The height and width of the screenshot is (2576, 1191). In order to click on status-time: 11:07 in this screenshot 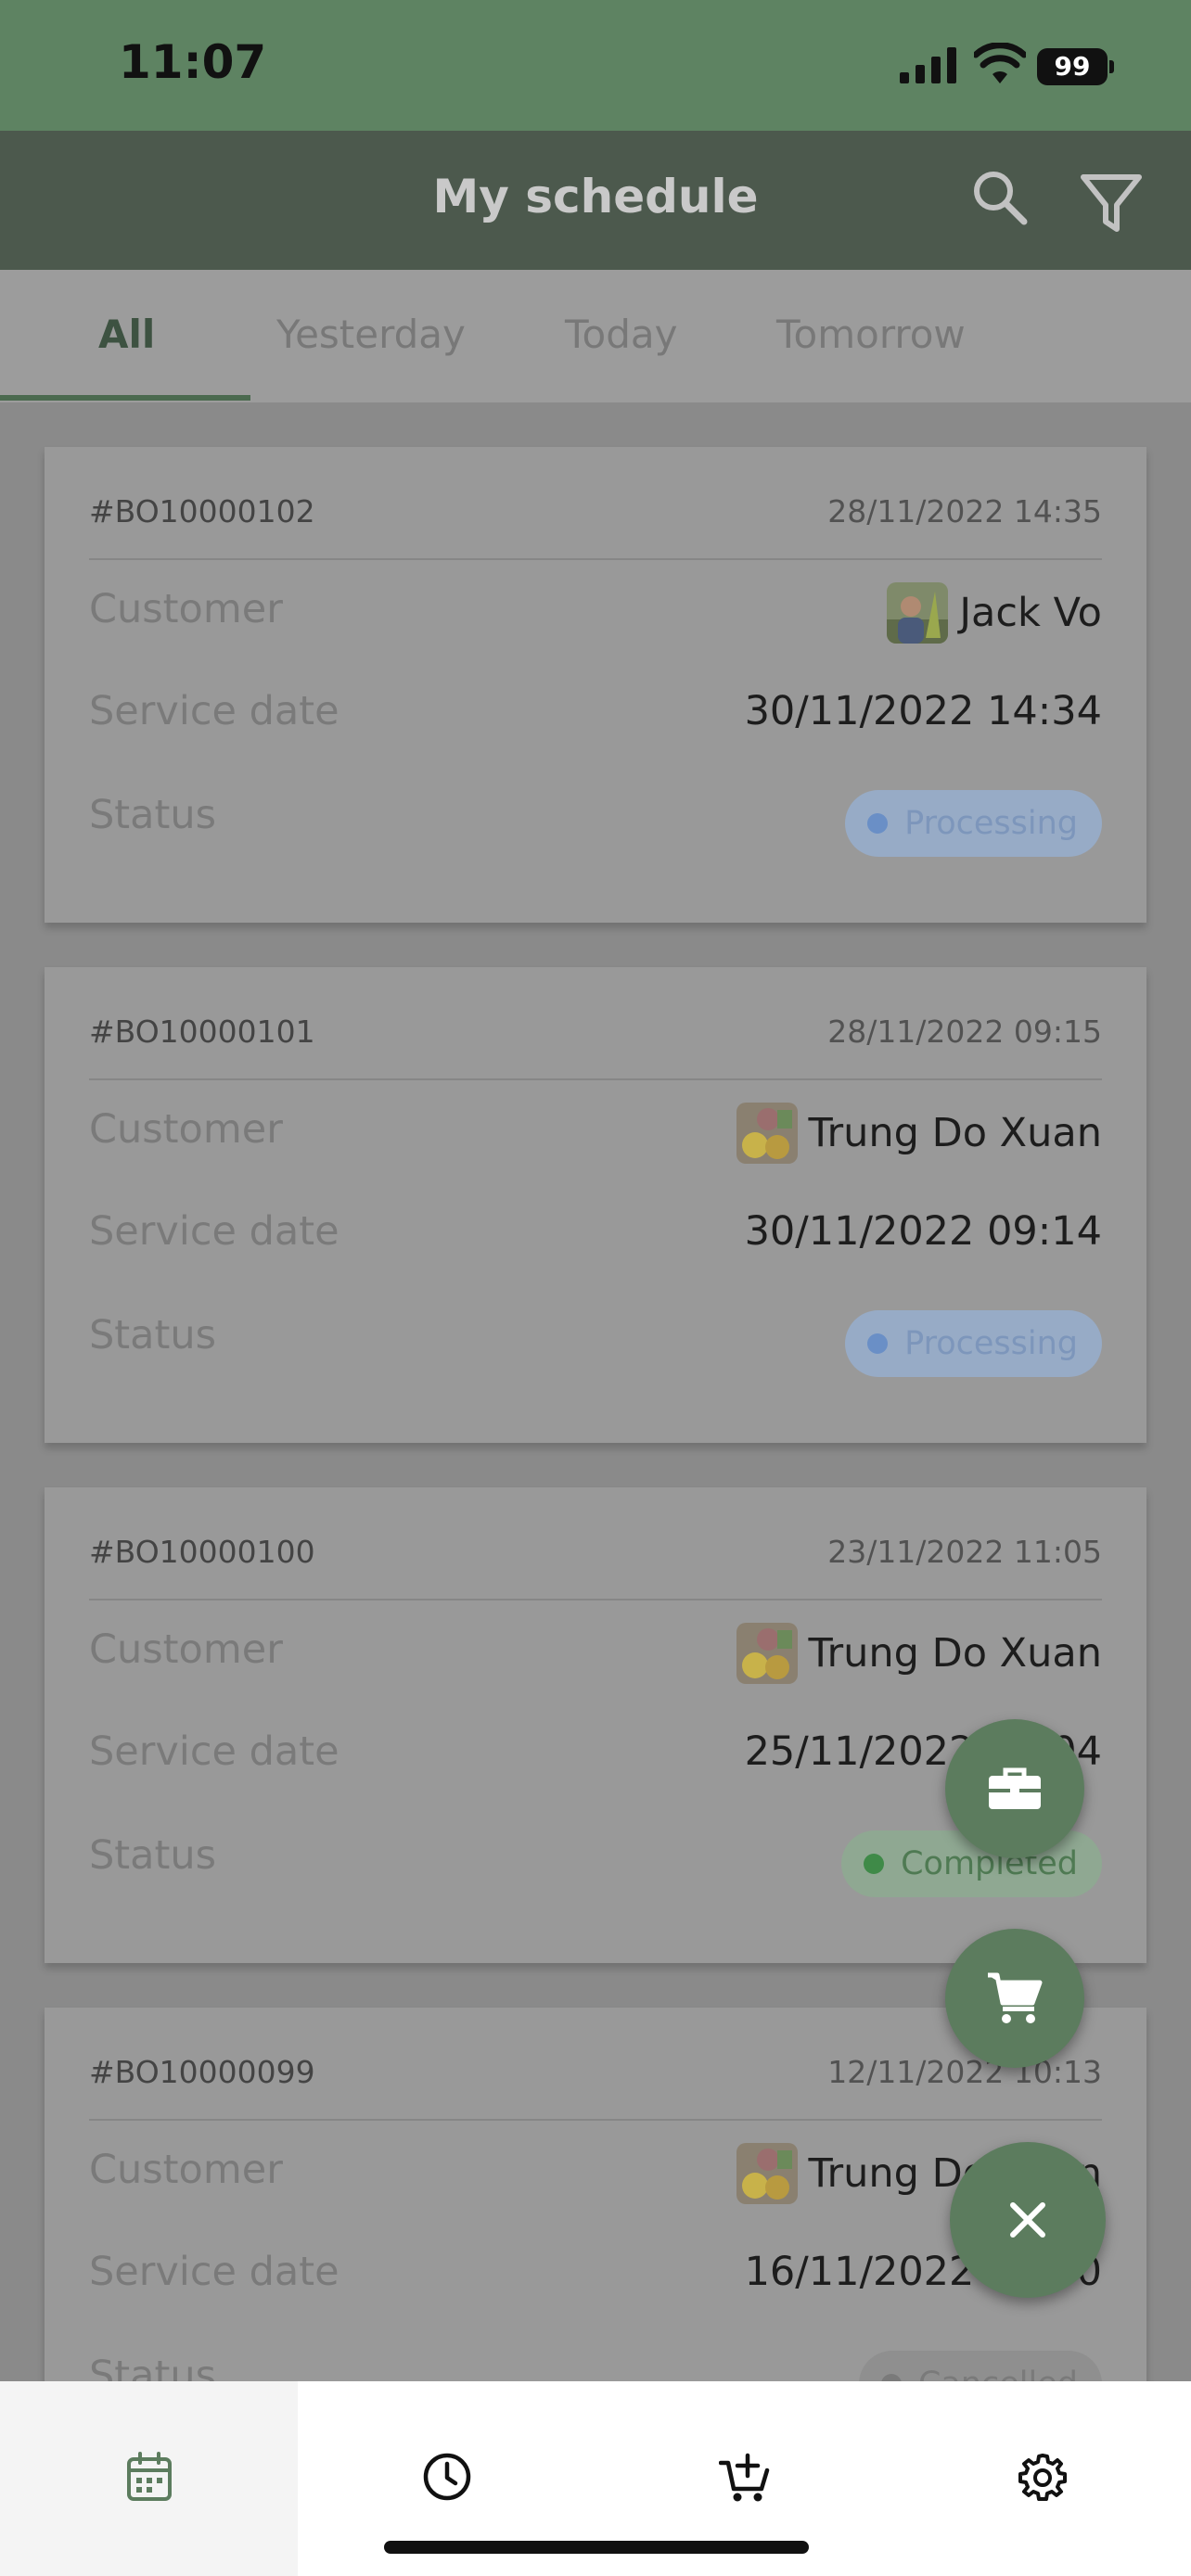, I will do `click(193, 62)`.